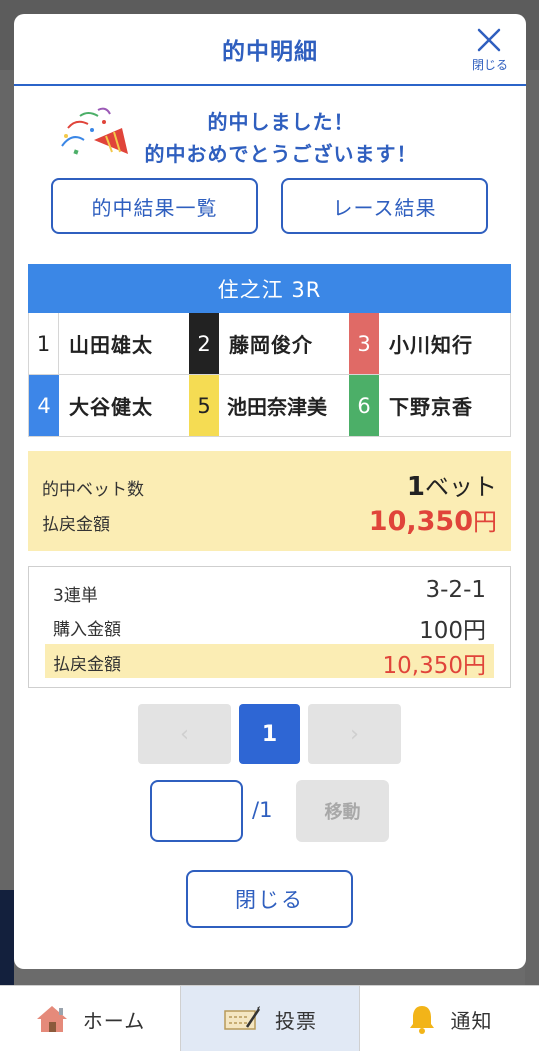 The image size is (539, 1051). What do you see at coordinates (485, 522) in the screenshot?
I see `payout-unit: 円` at bounding box center [485, 522].